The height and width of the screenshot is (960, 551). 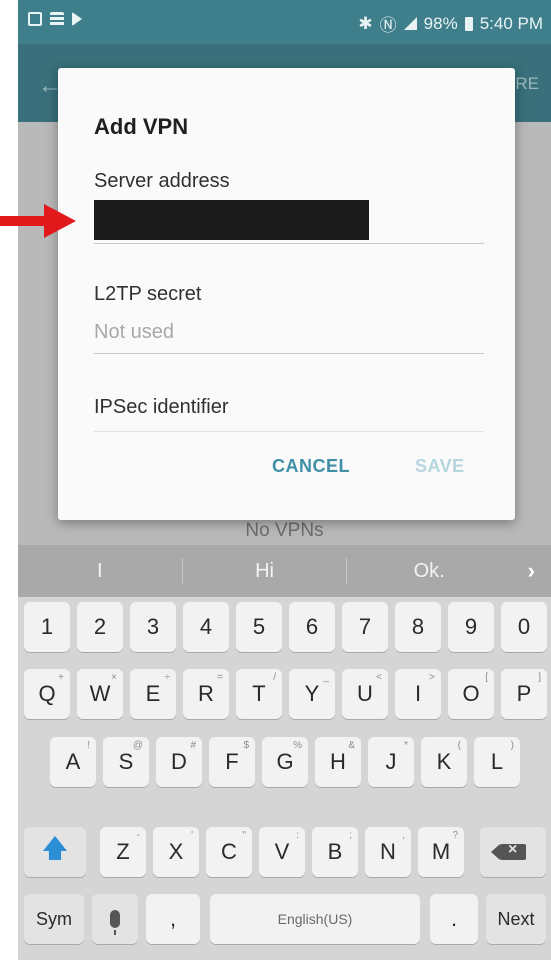 I want to click on key-f: F $, so click(x=232, y=762).